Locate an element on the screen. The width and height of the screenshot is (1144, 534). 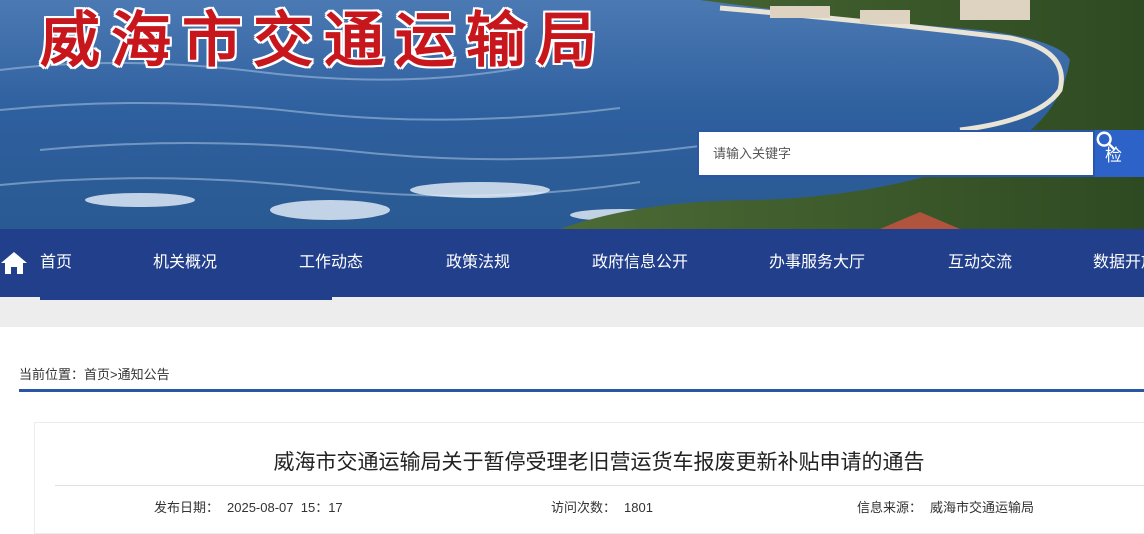
publish-date-value: 2025-08-07 15：17 is located at coordinates (285, 507).